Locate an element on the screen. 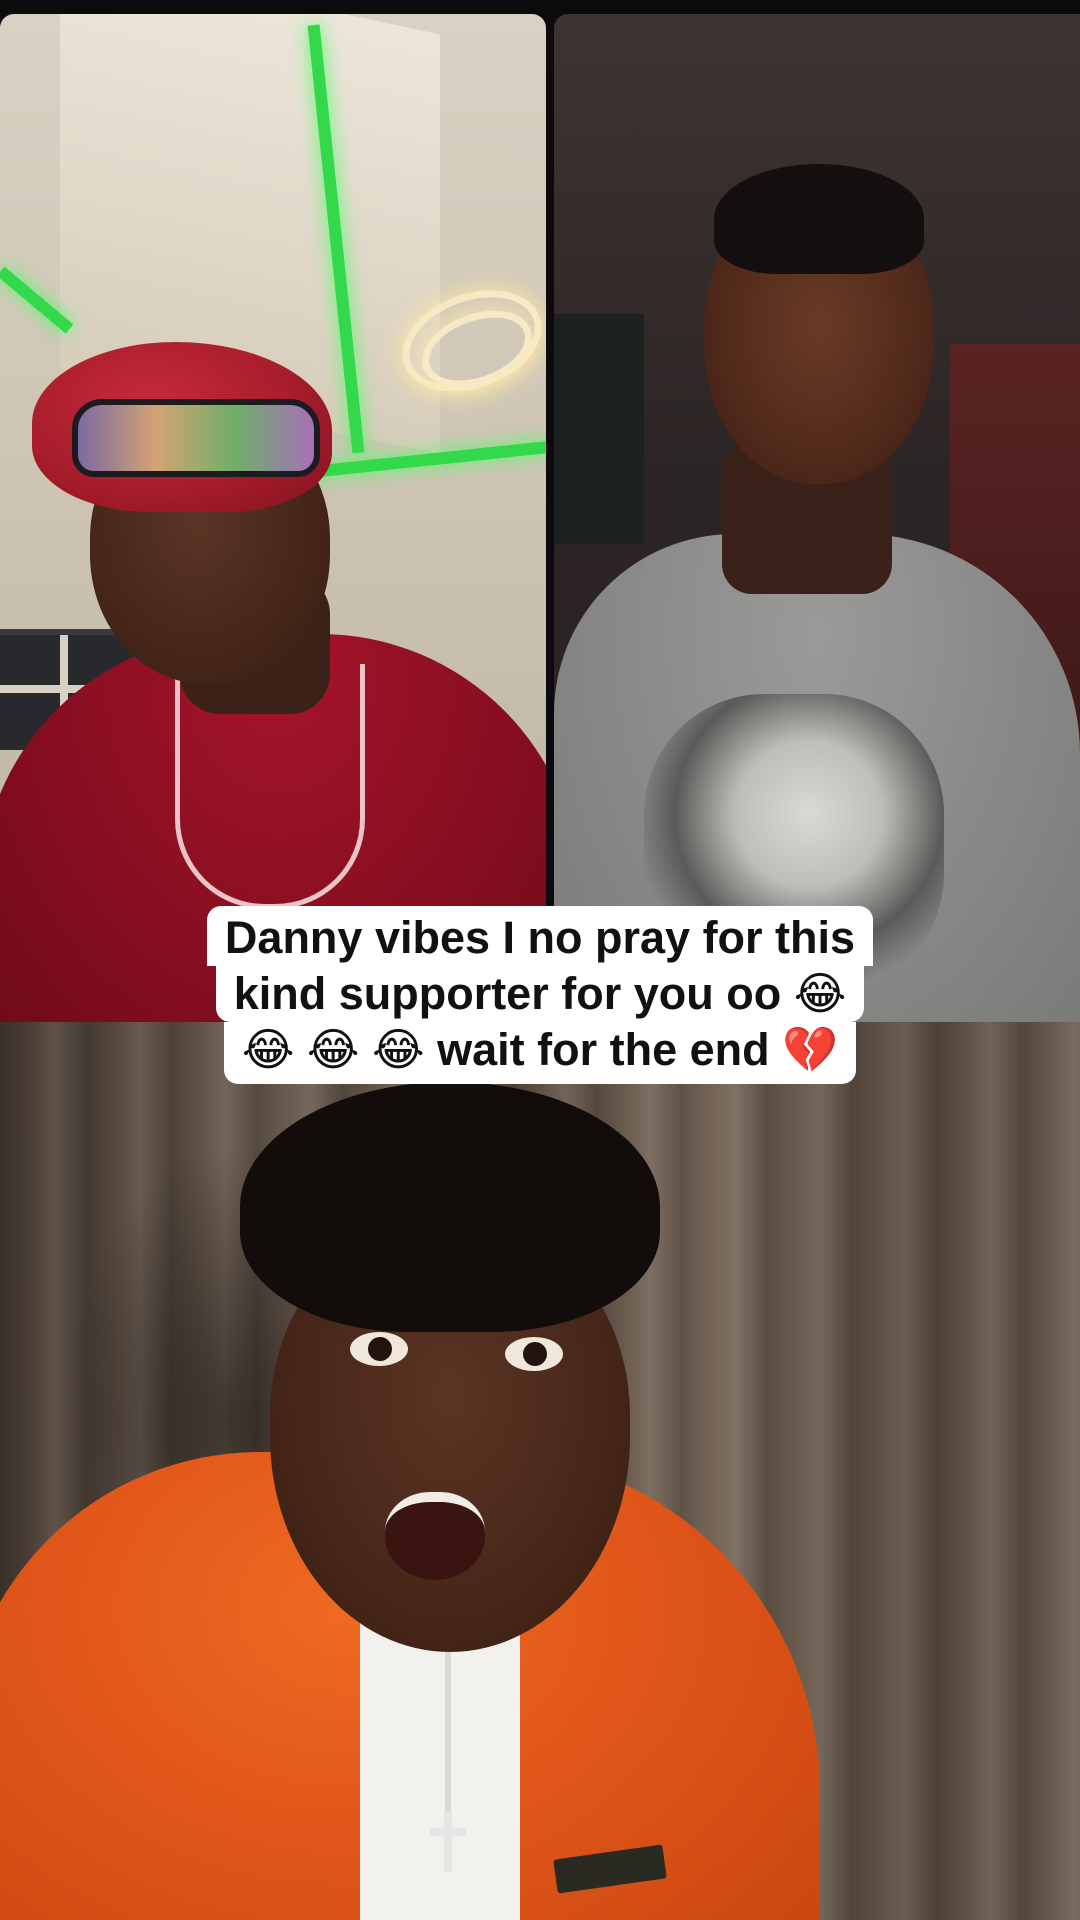 The width and height of the screenshot is (1080, 1920). cross-pendant-icon is located at coordinates (448, 1842).